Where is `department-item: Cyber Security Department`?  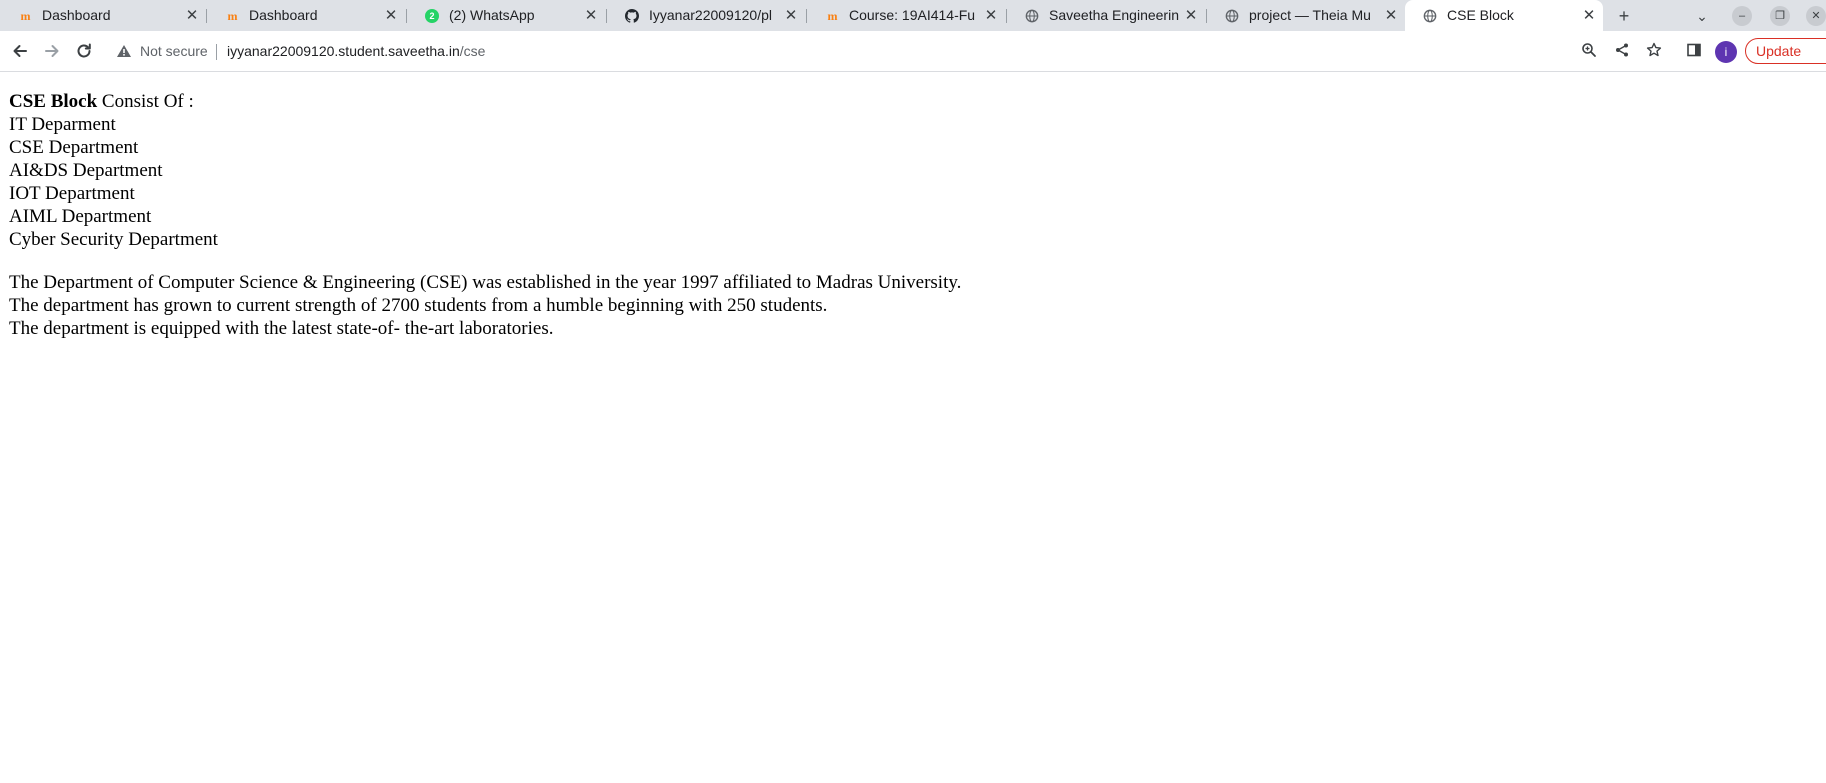
department-item: Cyber Security Department is located at coordinates (113, 239).